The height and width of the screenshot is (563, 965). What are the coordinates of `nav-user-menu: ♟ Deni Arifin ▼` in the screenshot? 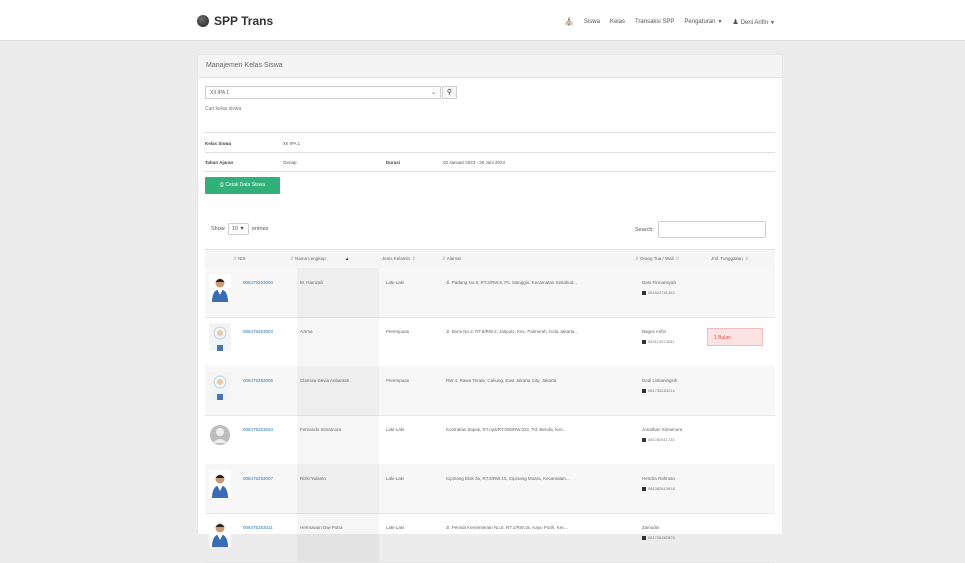 It's located at (753, 22).